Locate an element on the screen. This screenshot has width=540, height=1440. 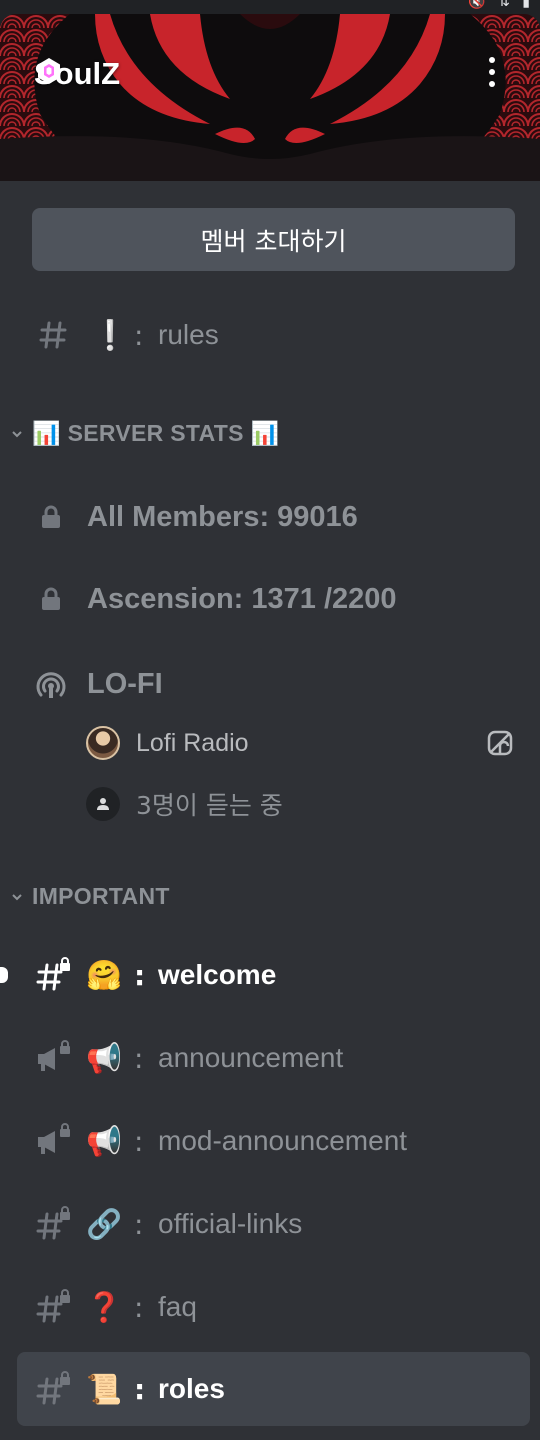
server-banner: SoulZ is located at coordinates (270, 97).